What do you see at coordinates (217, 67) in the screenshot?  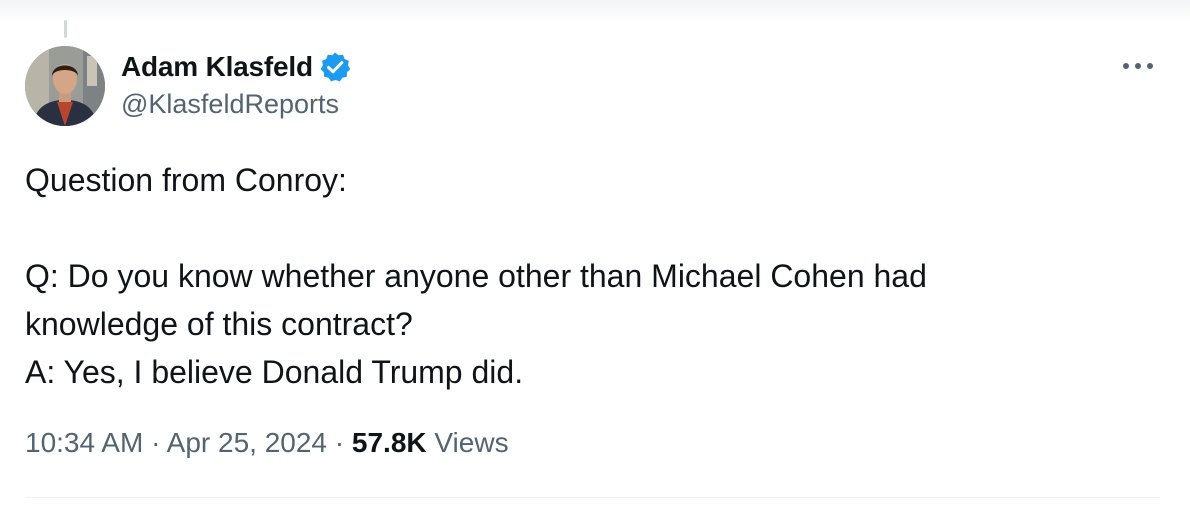 I see `author-display-name: Adam Klasfeld` at bounding box center [217, 67].